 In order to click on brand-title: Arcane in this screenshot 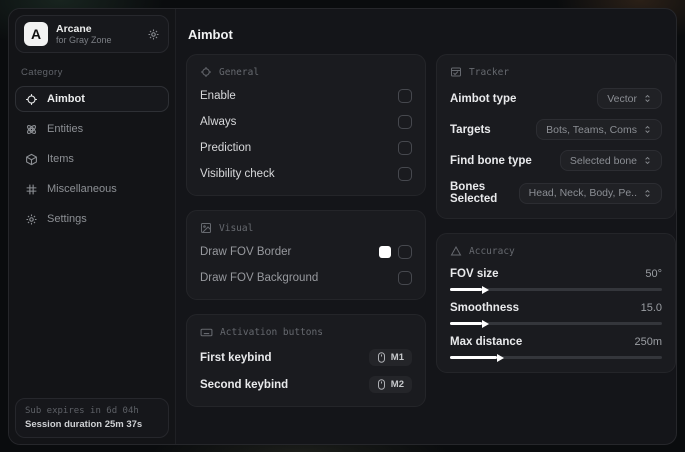, I will do `click(74, 28)`.